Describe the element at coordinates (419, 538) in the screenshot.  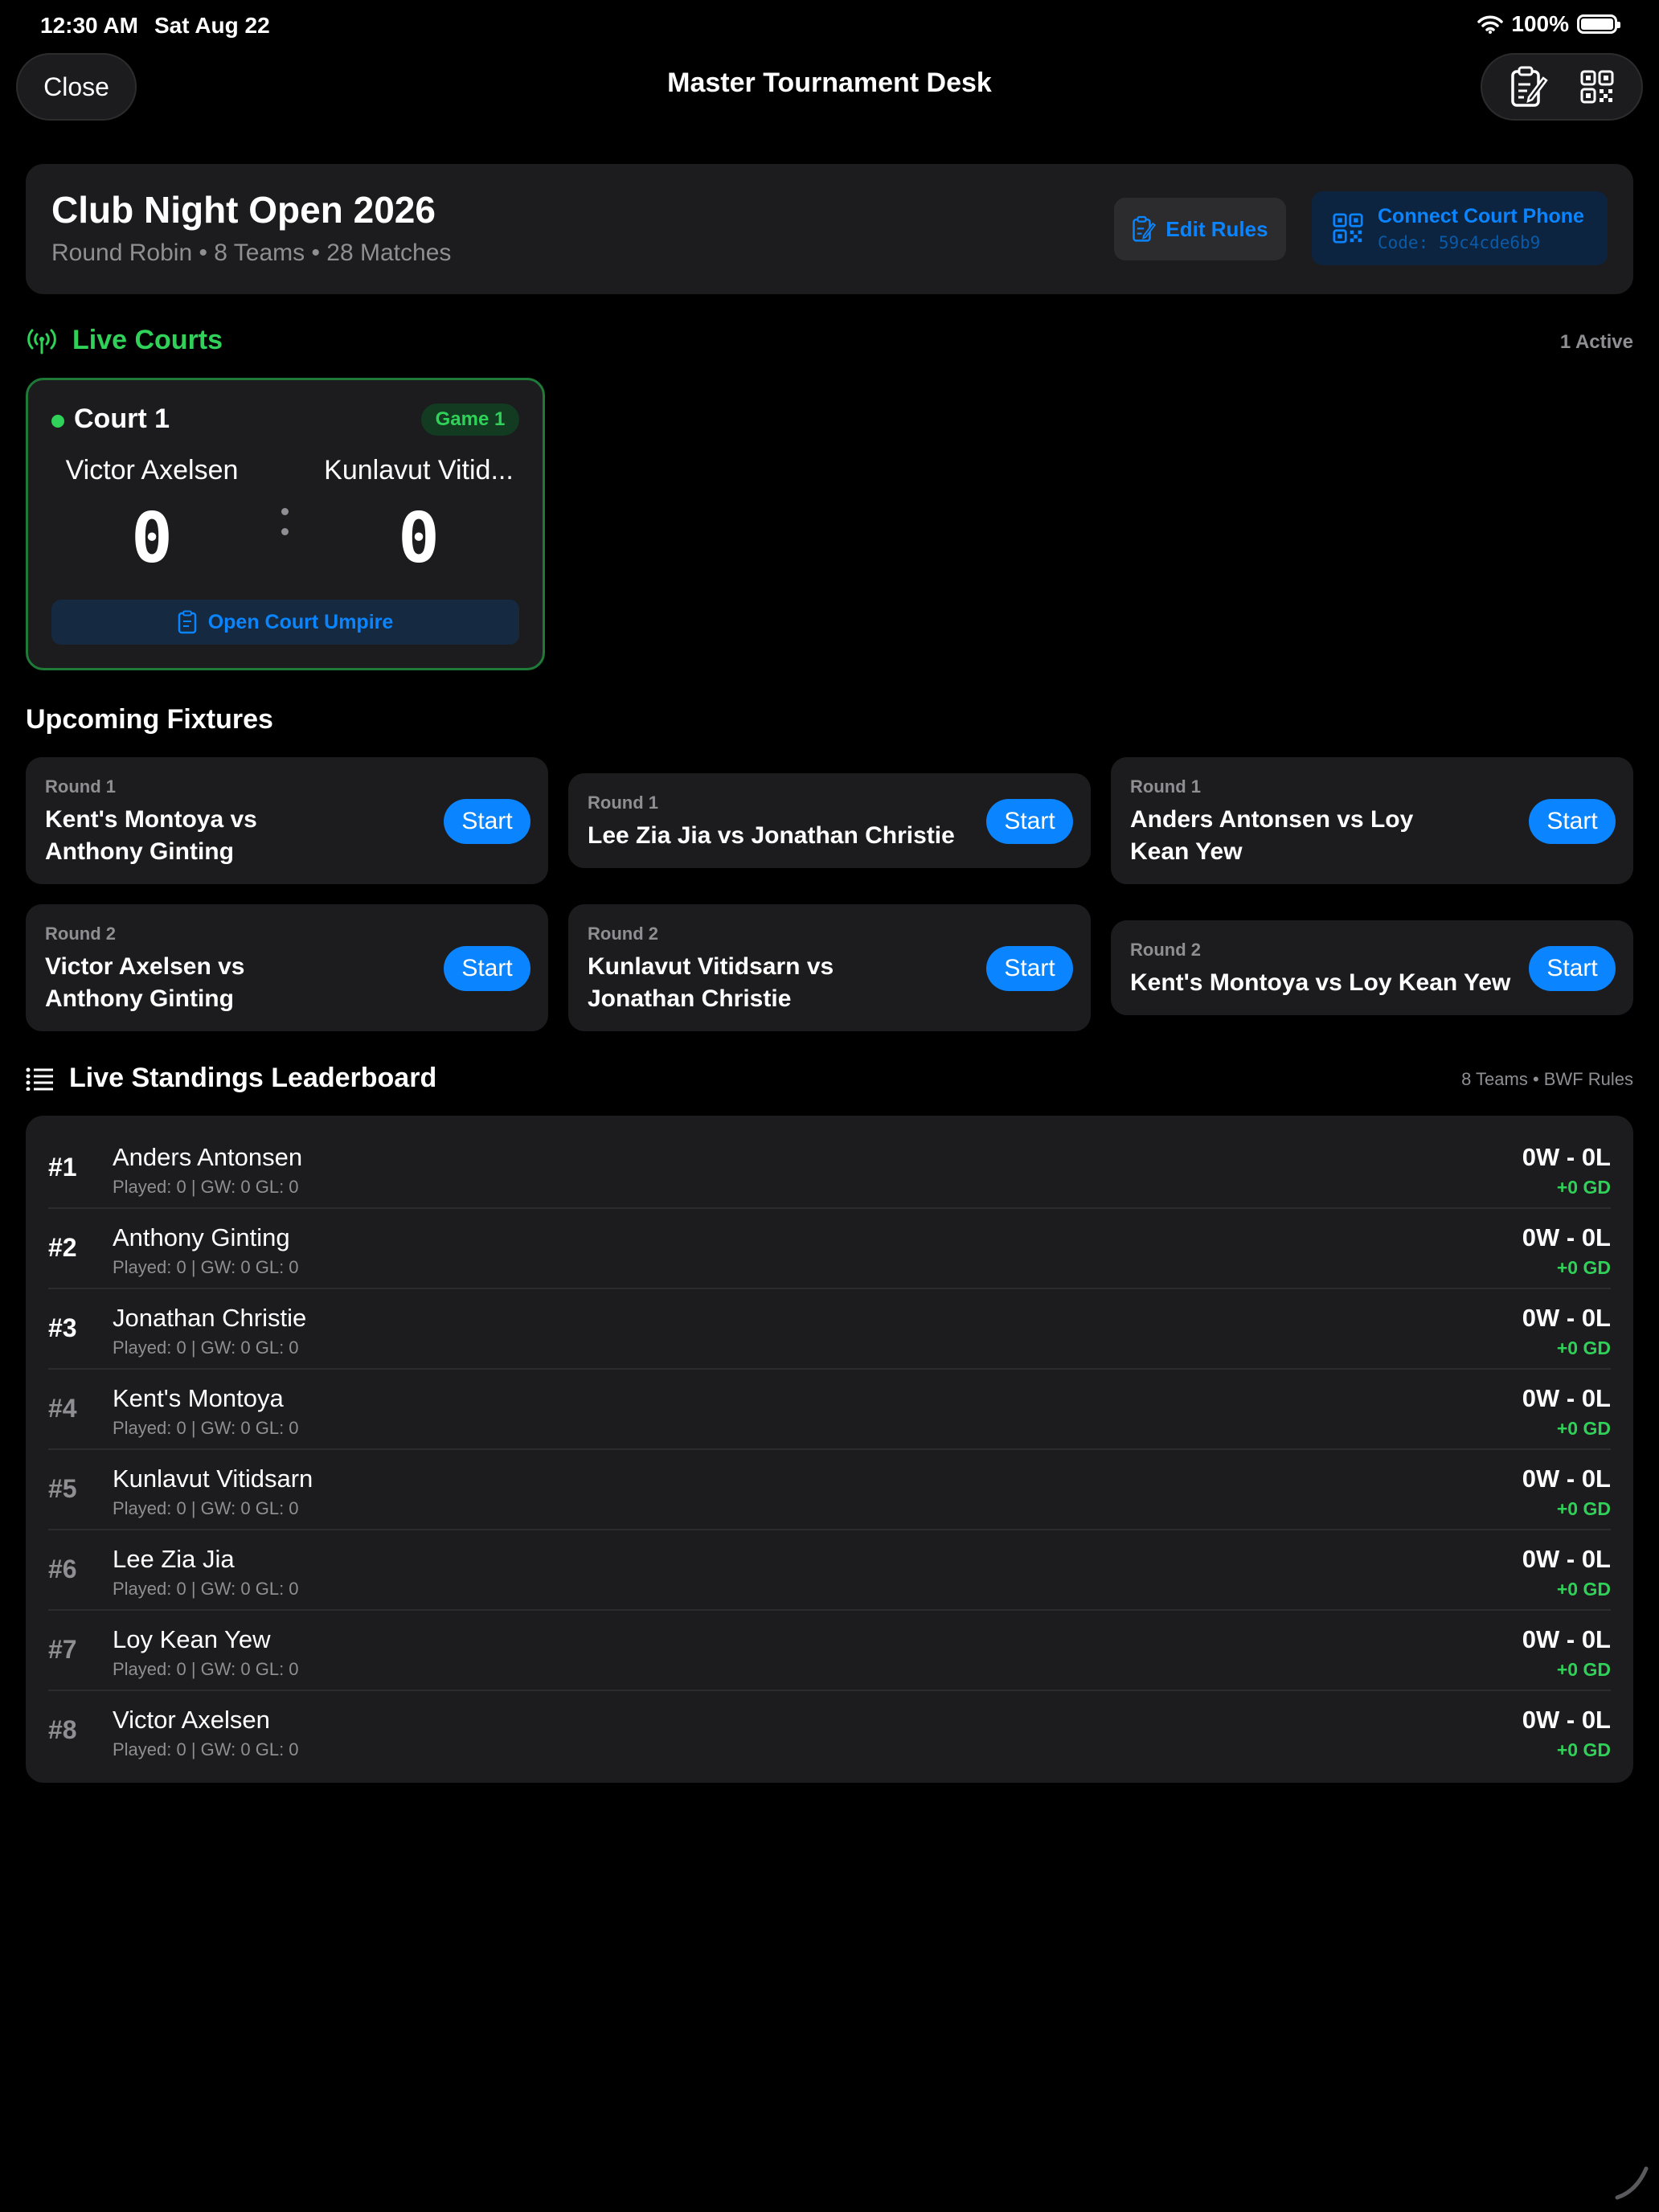
I see `score-b: 0` at that location.